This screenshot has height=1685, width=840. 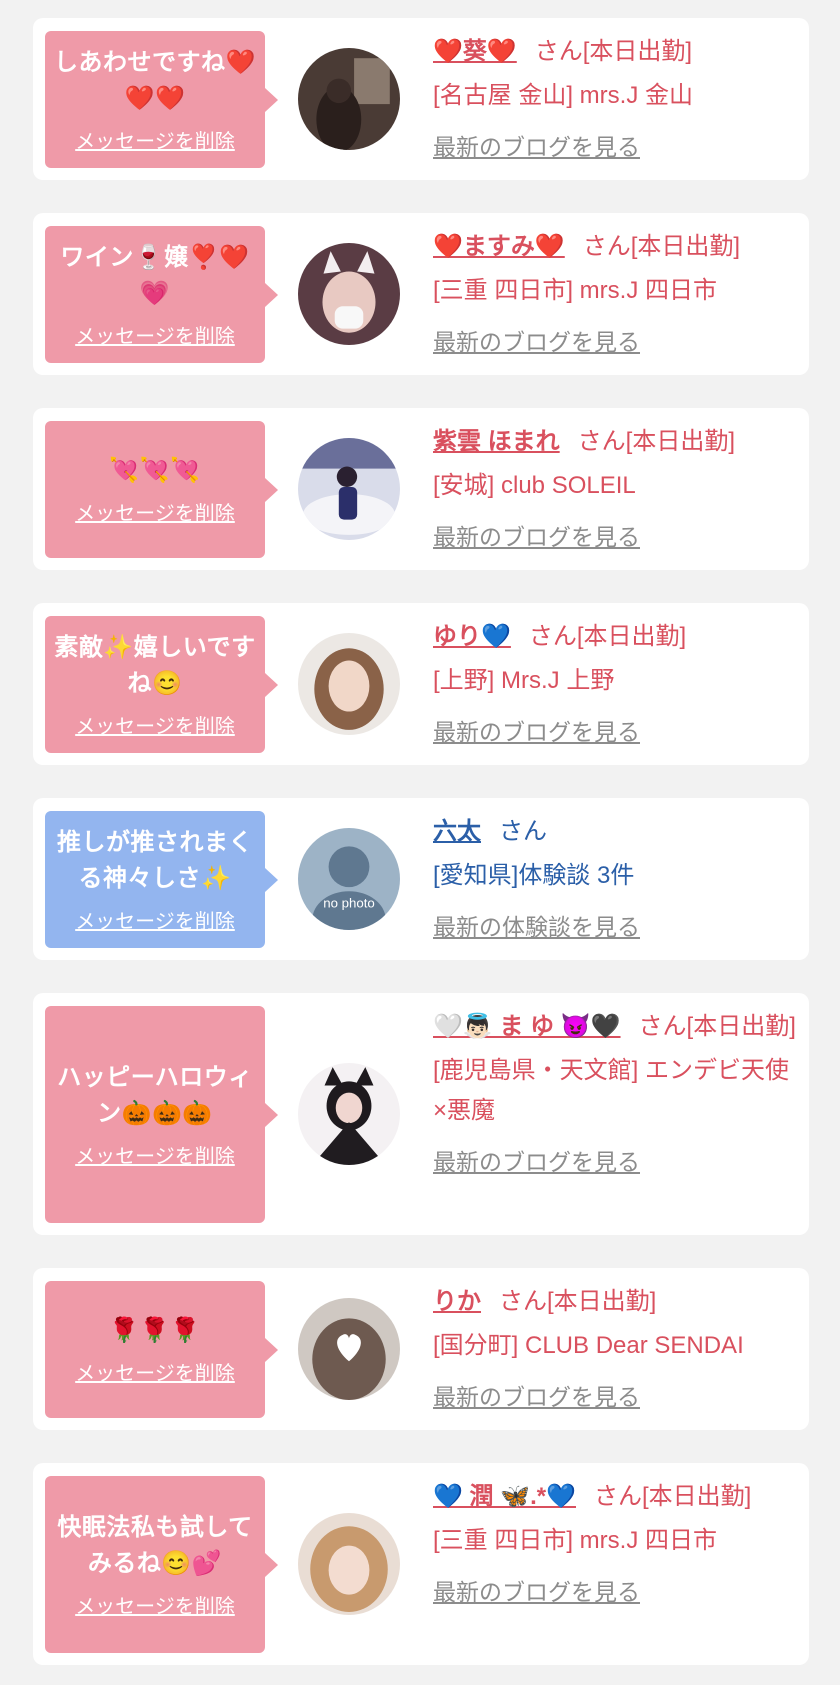 I want to click on review-count-label: [愛知県]体験談 3件, so click(x=534, y=875).